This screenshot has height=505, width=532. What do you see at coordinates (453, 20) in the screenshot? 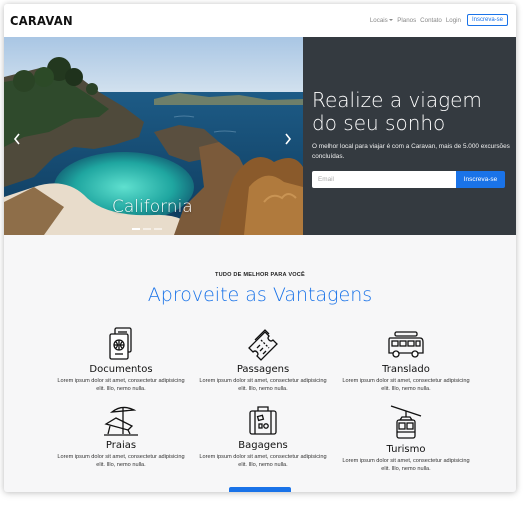
I see `nav-link-login: Login` at bounding box center [453, 20].